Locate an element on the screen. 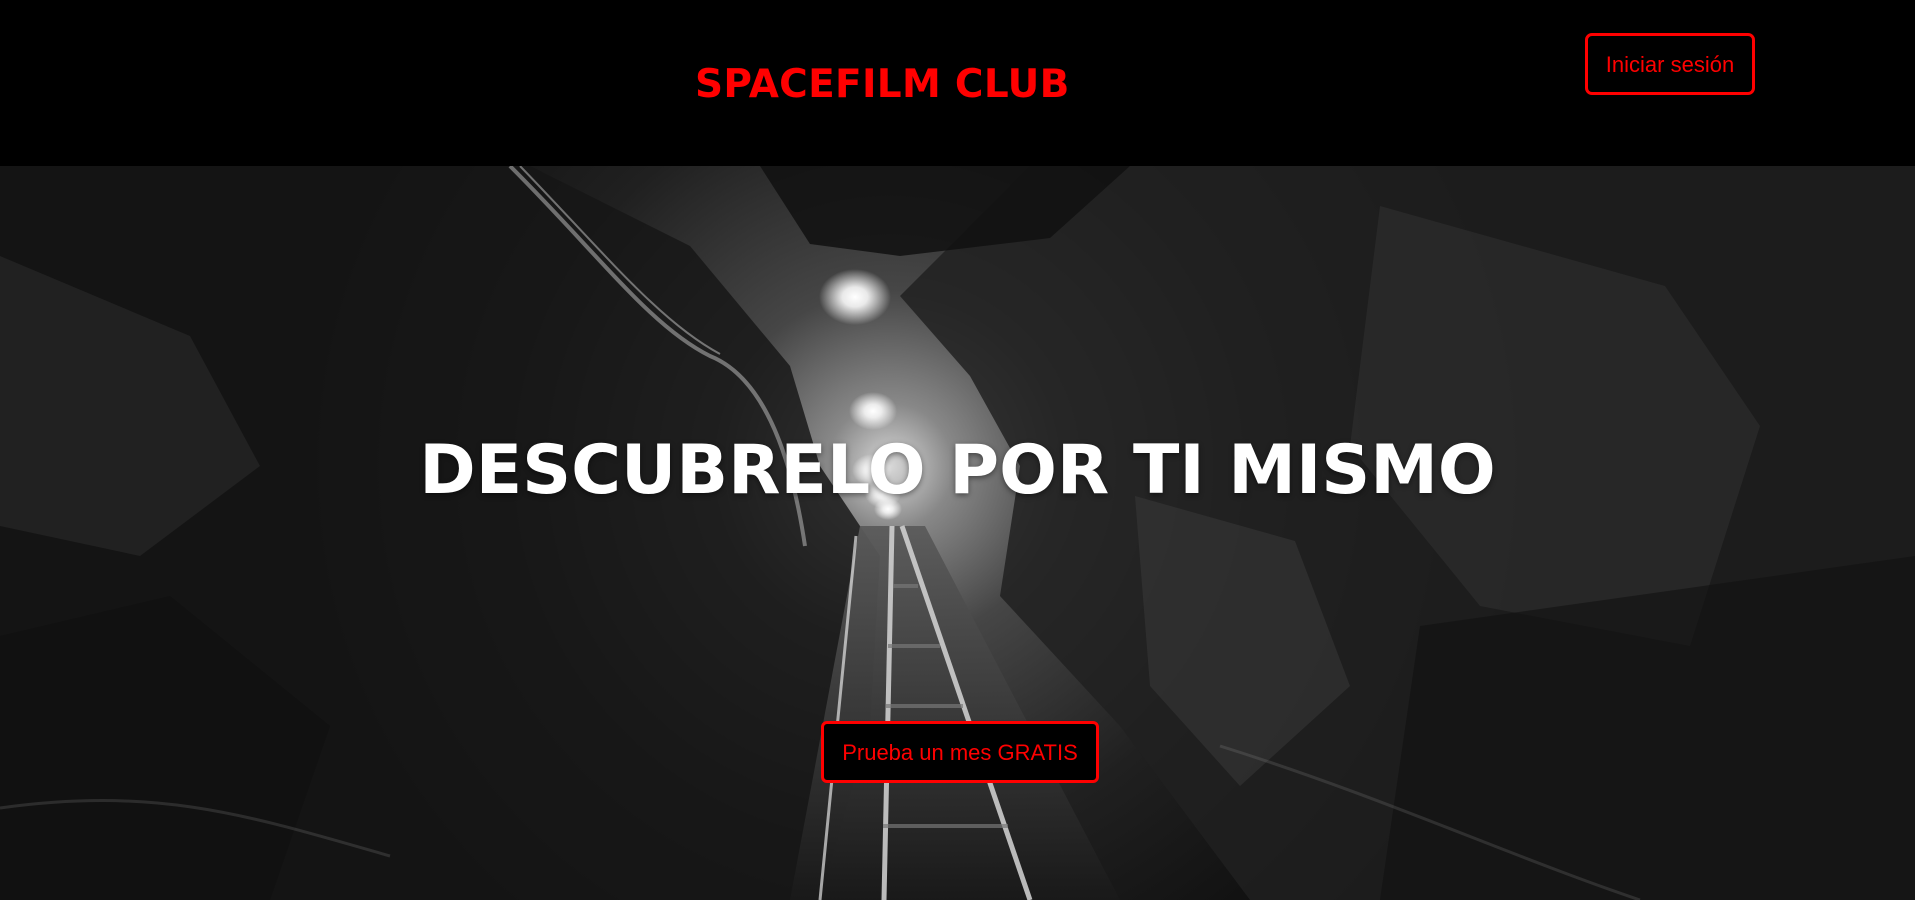  hero-title: DESCUBRELO POR TI MISMO is located at coordinates (957, 470).